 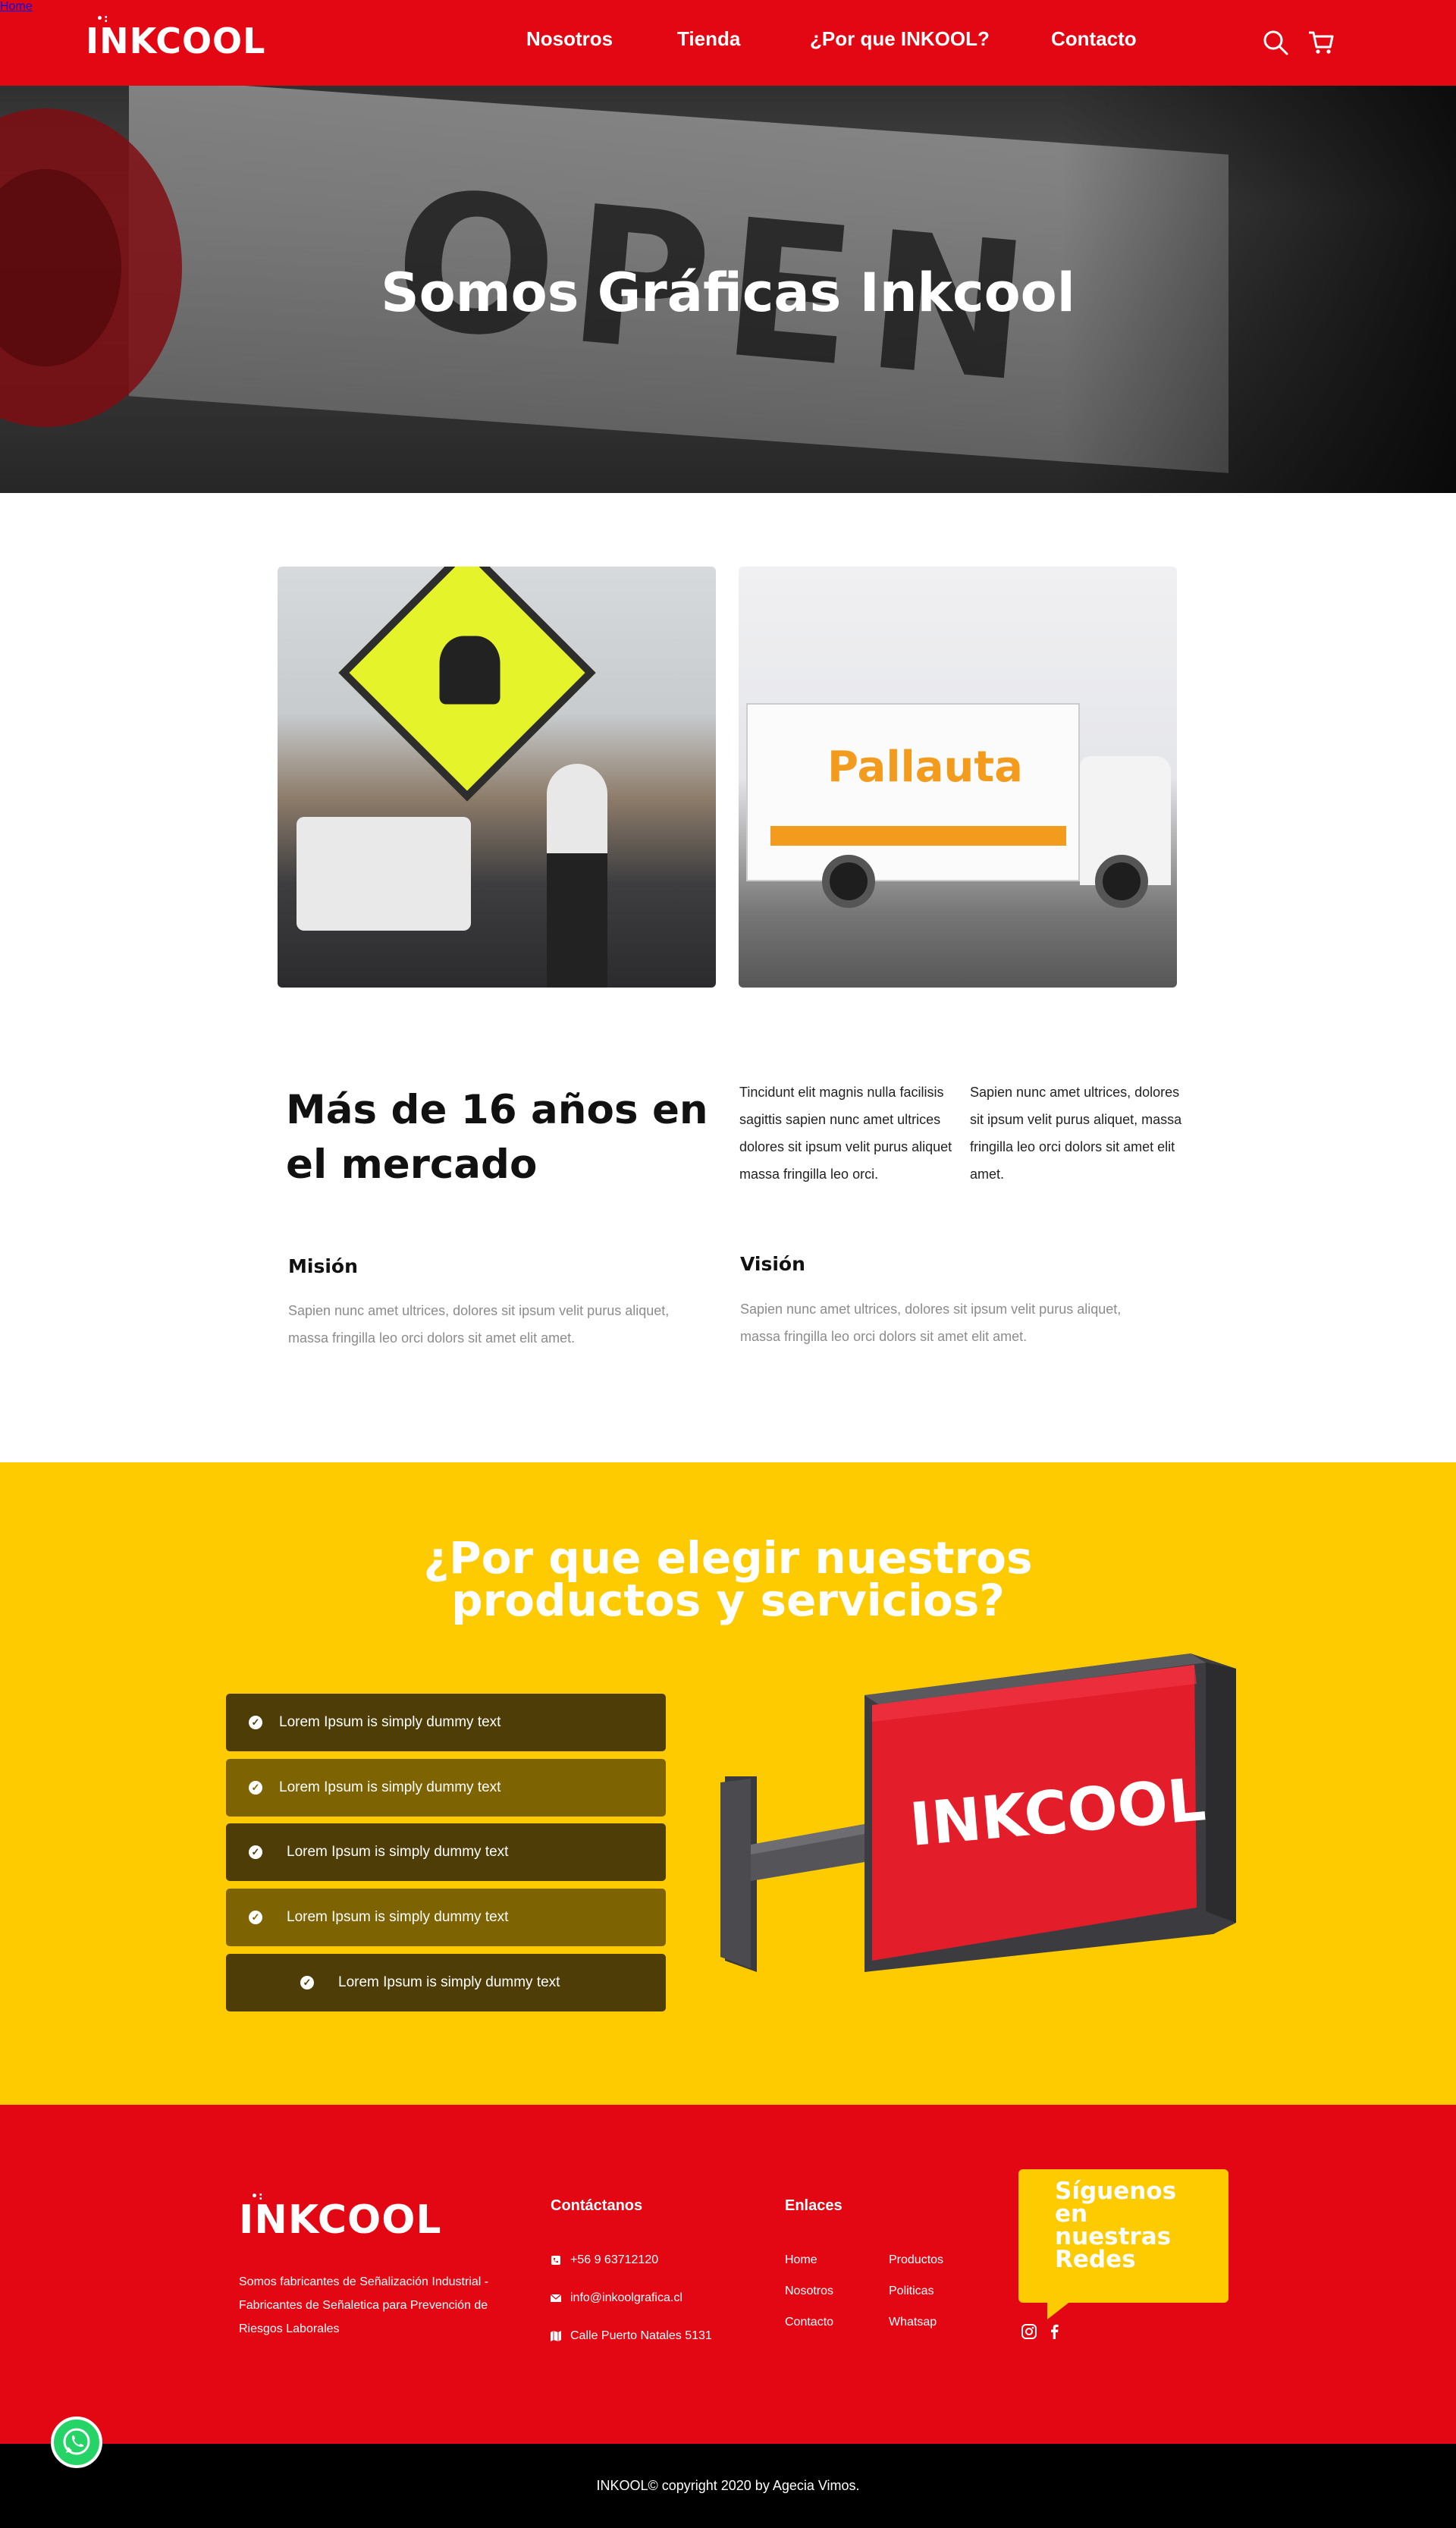 I want to click on footer-logo: •: INKCOOL, so click(x=340, y=2218).